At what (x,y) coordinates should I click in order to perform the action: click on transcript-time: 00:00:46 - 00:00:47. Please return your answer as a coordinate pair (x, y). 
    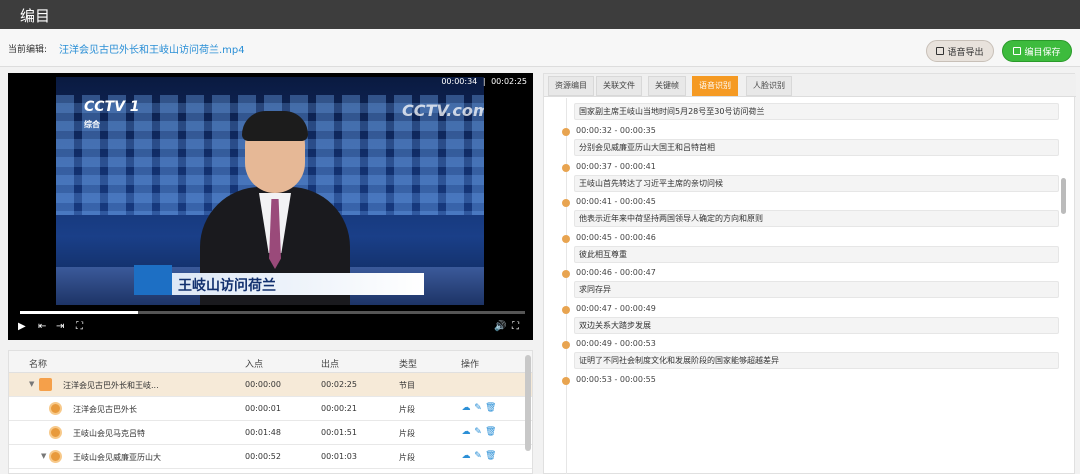
    Looking at the image, I should click on (616, 272).